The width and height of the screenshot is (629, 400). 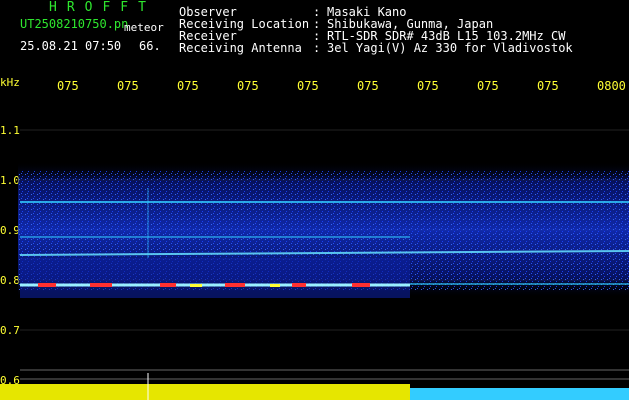 What do you see at coordinates (102, 7) in the screenshot?
I see `hrofft-brand: HROFFT` at bounding box center [102, 7].